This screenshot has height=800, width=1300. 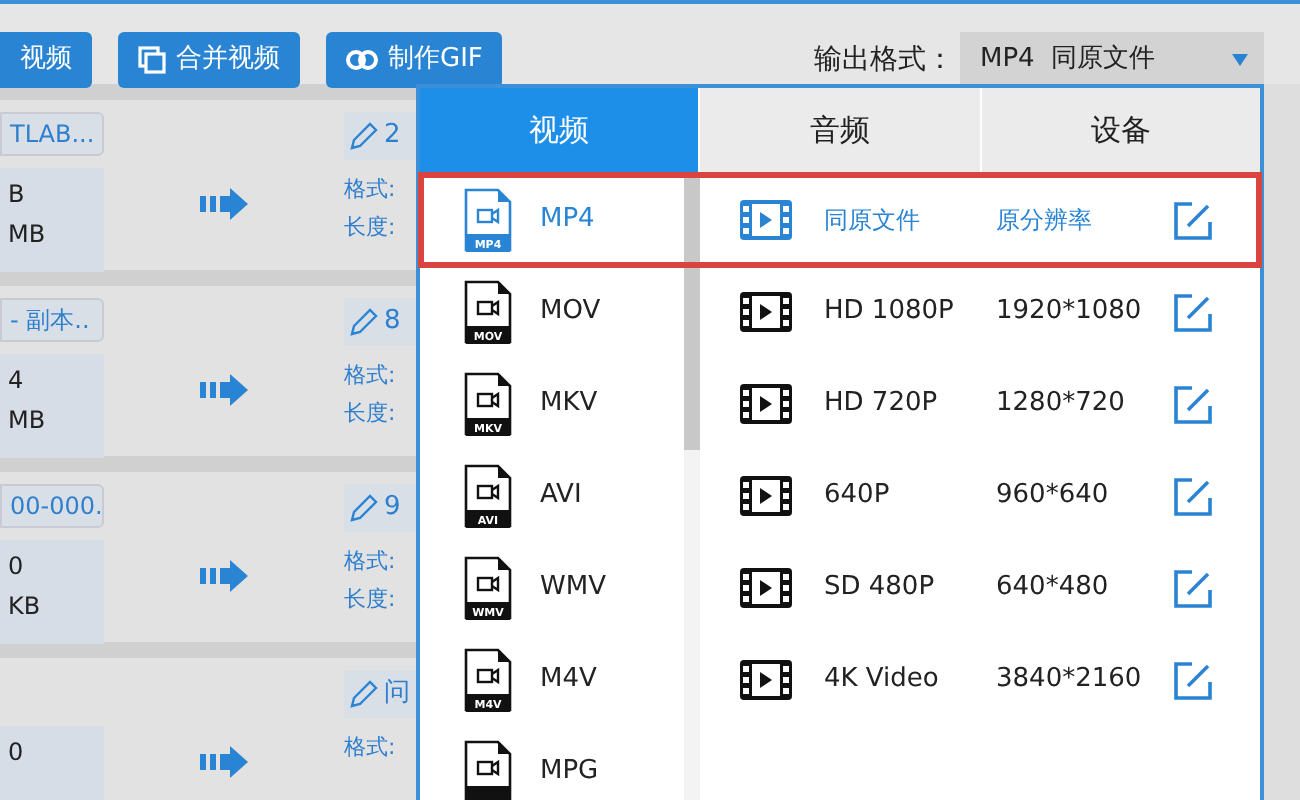 What do you see at coordinates (910, 404) in the screenshot?
I see `preset-name: HD 720P` at bounding box center [910, 404].